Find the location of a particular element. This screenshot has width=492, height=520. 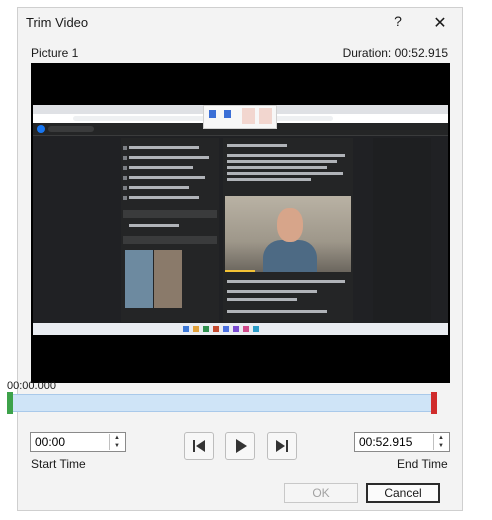

timeline-track is located at coordinates (222, 403).